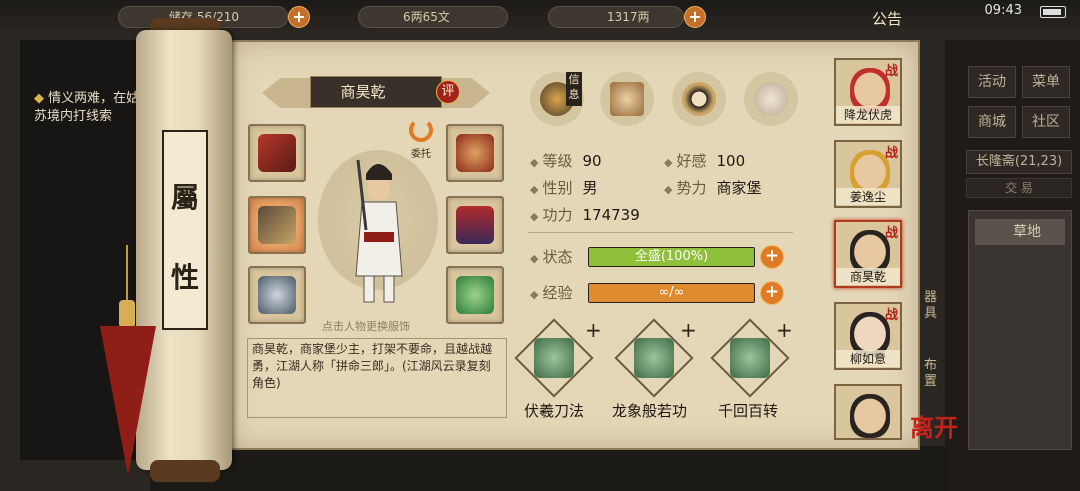  Describe the element at coordinates (366, 326) in the screenshot. I see `change-outfit-hint: 点击人物更换服饰` at that location.